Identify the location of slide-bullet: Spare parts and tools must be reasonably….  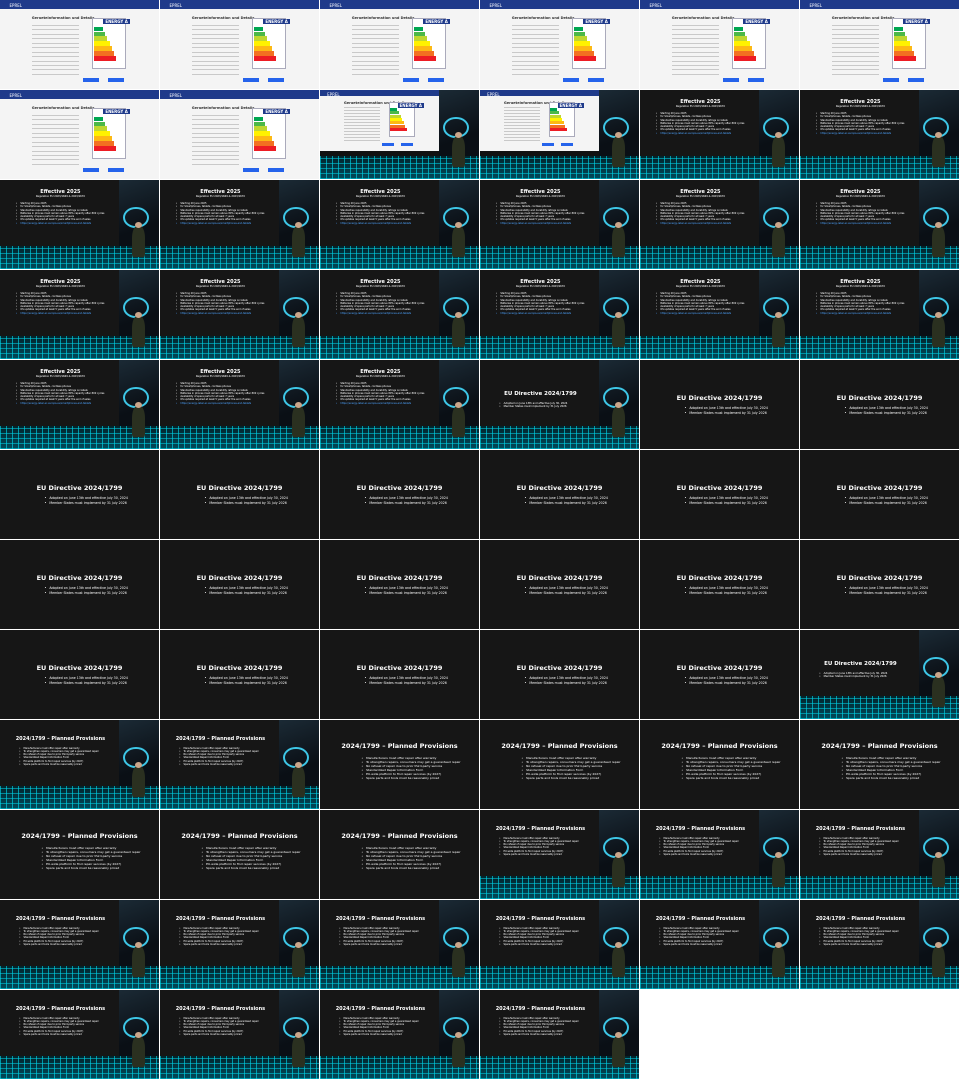
(410, 778).